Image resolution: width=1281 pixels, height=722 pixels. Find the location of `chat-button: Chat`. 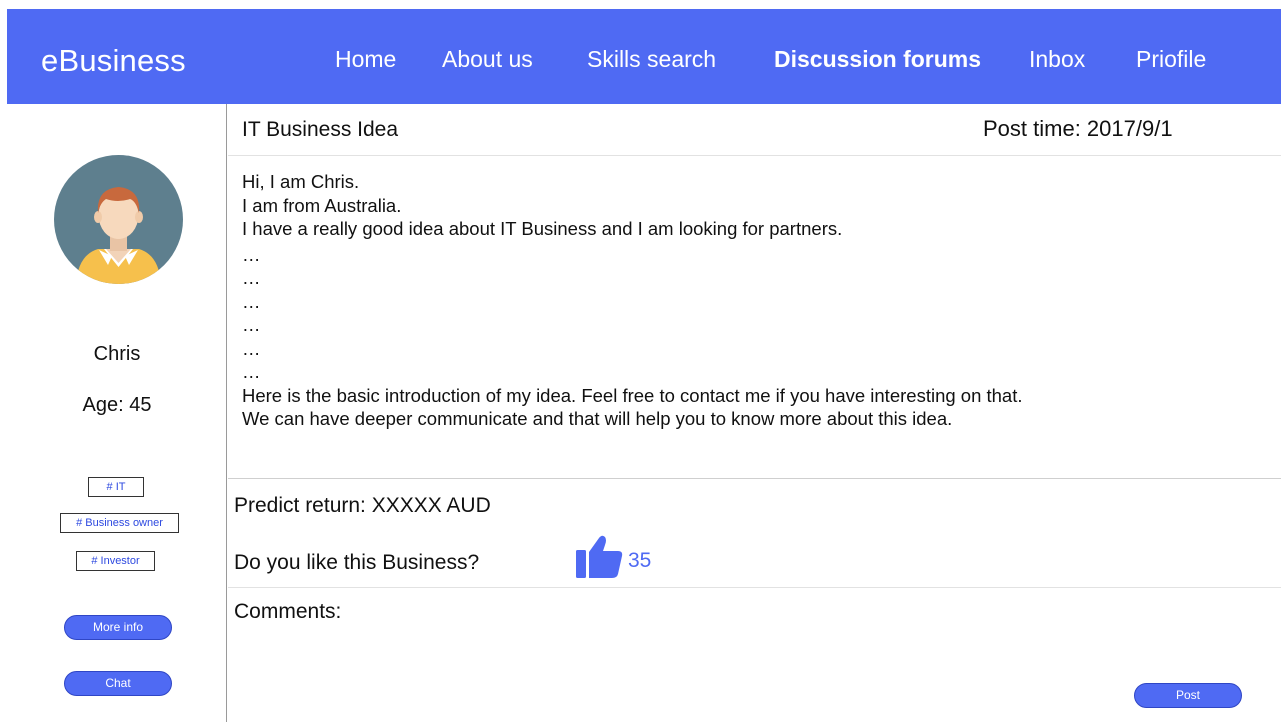

chat-button: Chat is located at coordinates (118, 683).